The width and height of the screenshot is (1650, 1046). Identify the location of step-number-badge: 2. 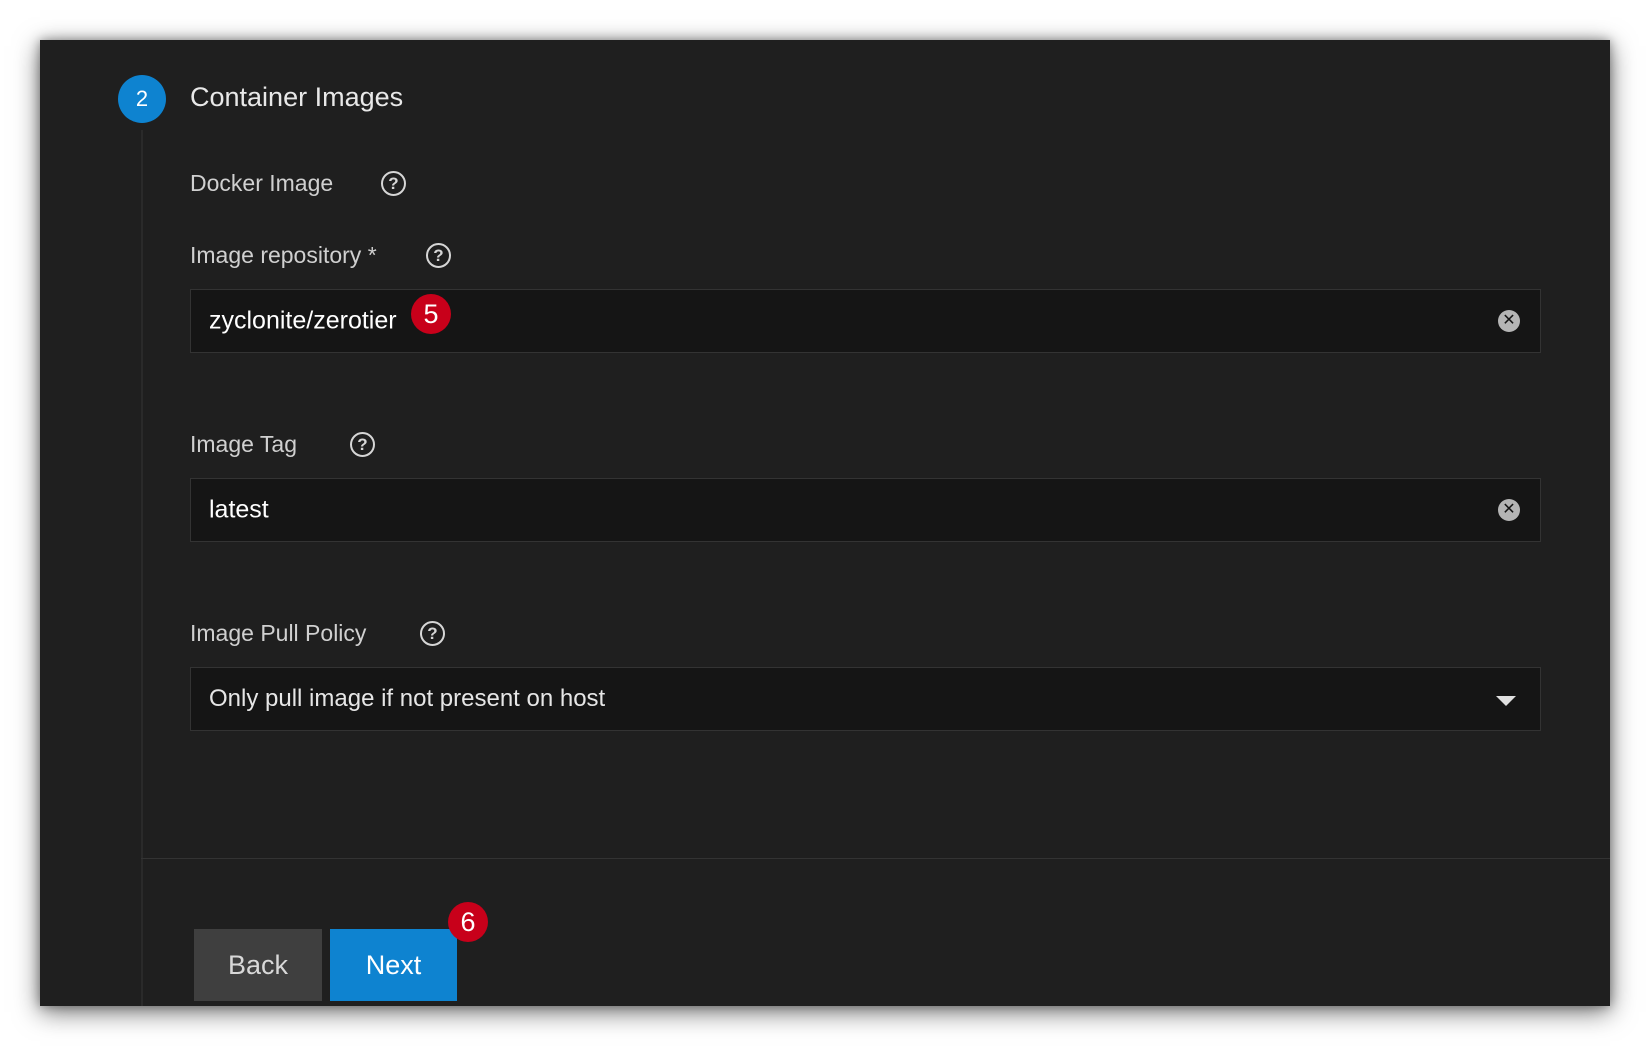
(142, 99).